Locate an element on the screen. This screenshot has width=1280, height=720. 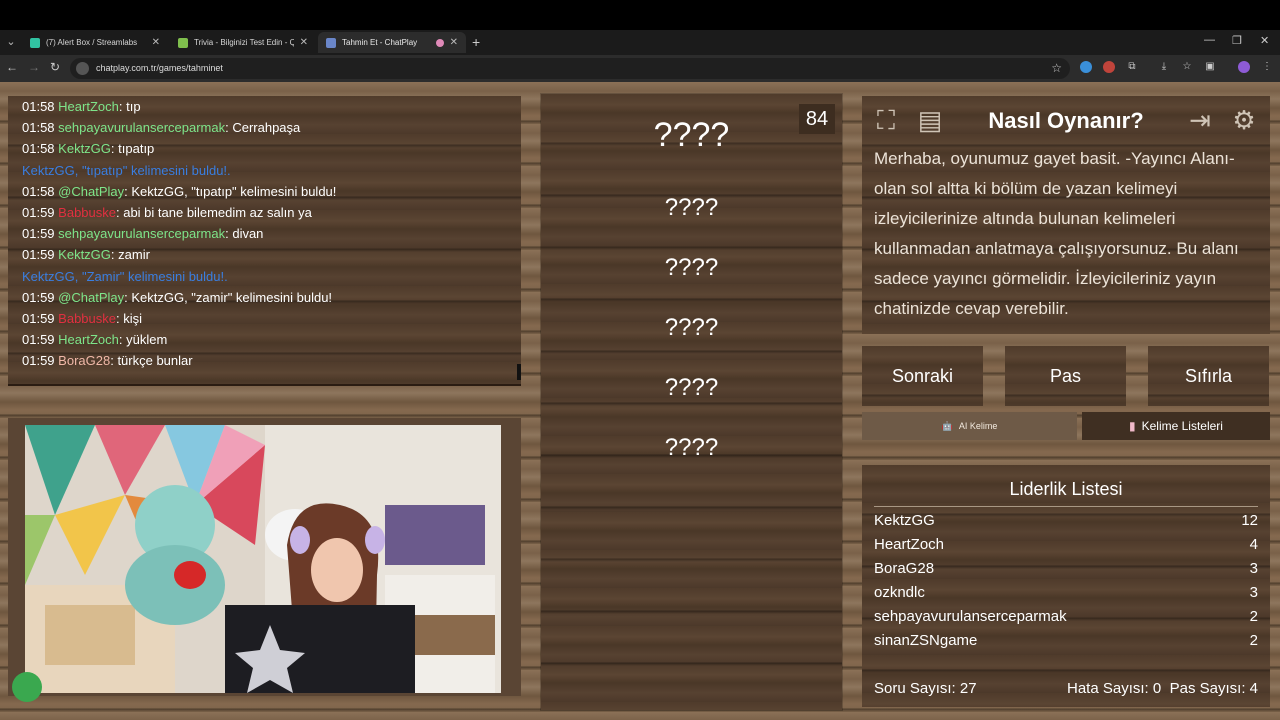
chat-text: : KektzGG, "tıpatıp" kelimesini buldu! is located at coordinates (230, 191).